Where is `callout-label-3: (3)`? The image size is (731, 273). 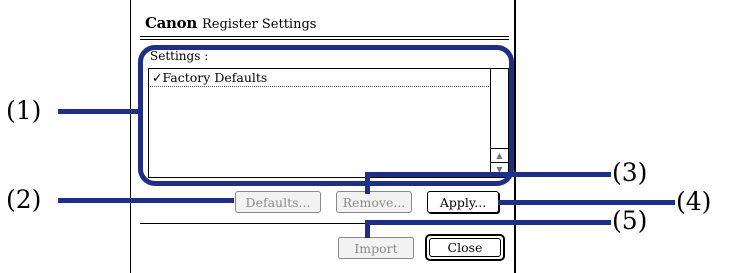
callout-label-3: (3) is located at coordinates (630, 172).